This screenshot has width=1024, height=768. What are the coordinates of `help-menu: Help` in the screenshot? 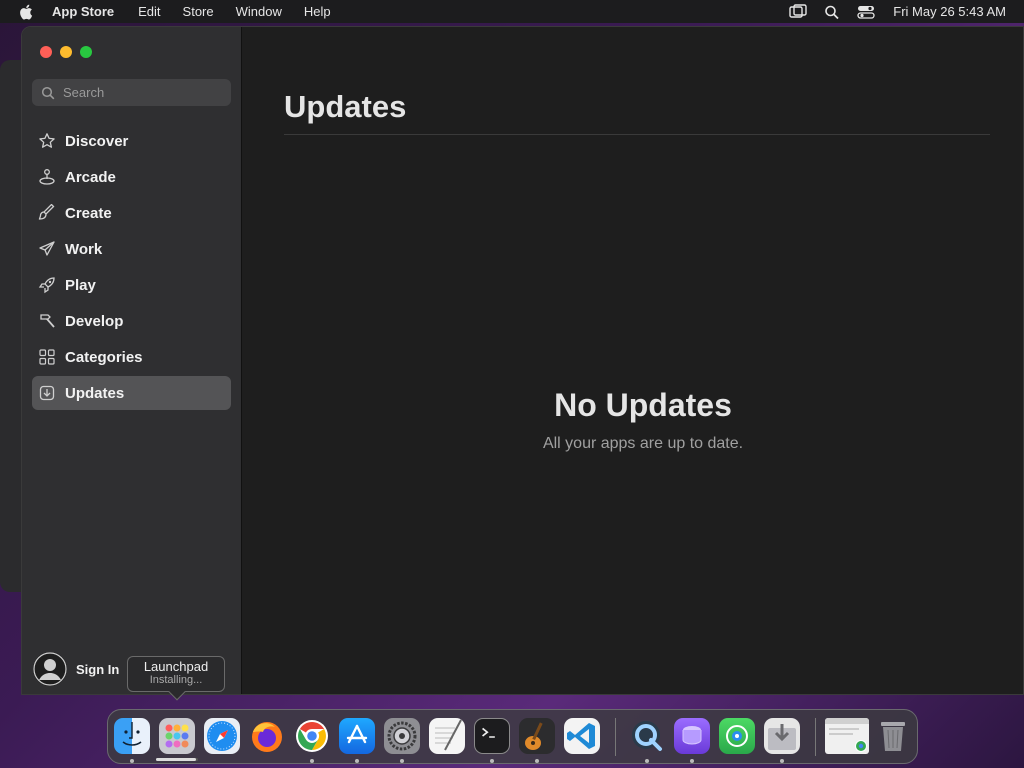 It's located at (317, 11).